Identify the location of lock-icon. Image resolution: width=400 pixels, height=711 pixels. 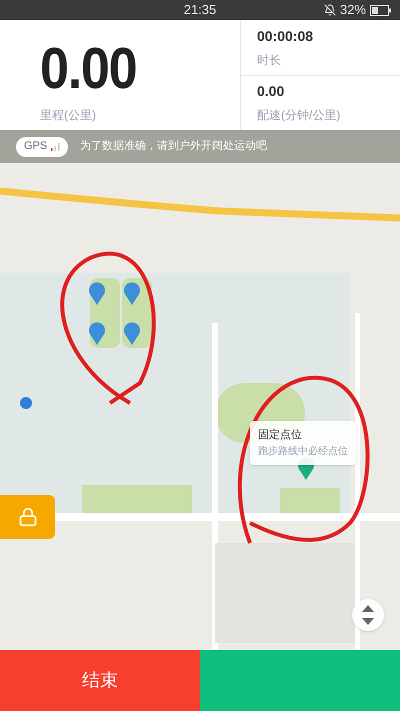
(28, 517).